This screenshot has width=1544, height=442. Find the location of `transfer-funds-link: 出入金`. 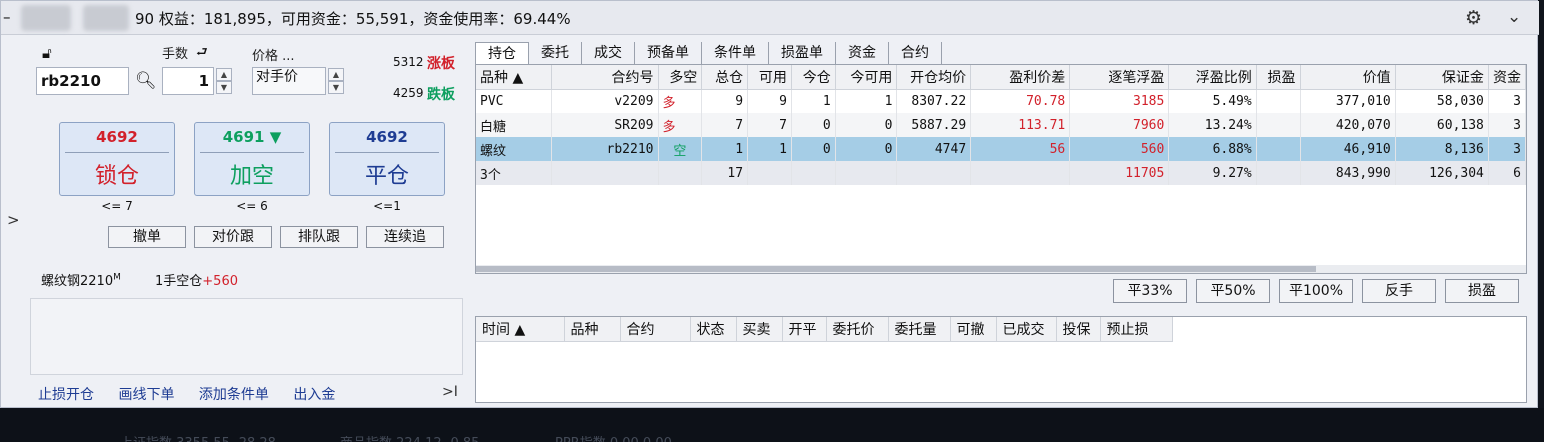

transfer-funds-link: 出入金 is located at coordinates (314, 395).